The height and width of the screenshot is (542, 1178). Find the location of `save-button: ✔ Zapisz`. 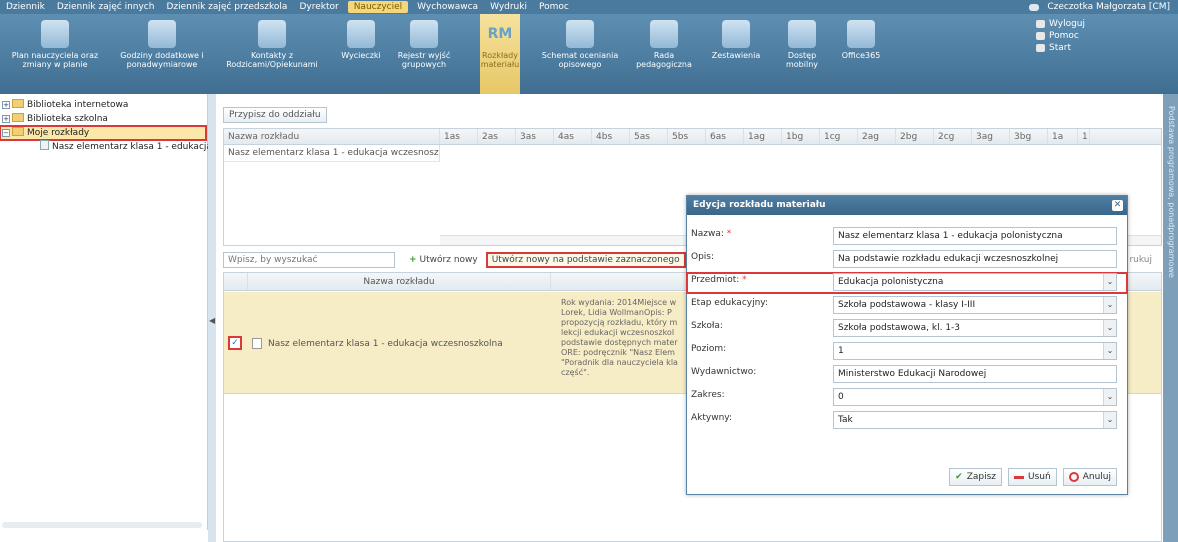

save-button: ✔ Zapisz is located at coordinates (976, 477).